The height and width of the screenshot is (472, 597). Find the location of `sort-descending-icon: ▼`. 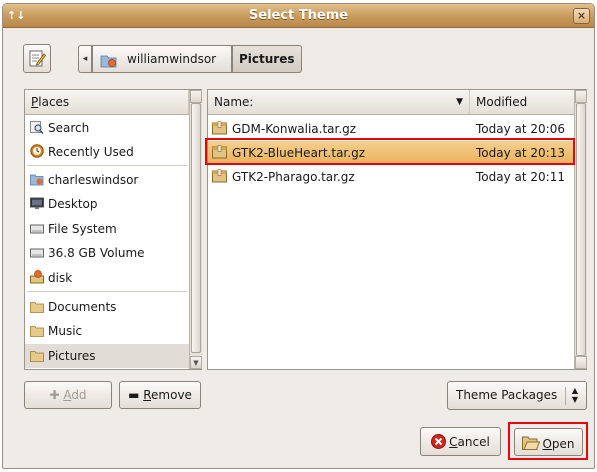

sort-descending-icon: ▼ is located at coordinates (459, 102).